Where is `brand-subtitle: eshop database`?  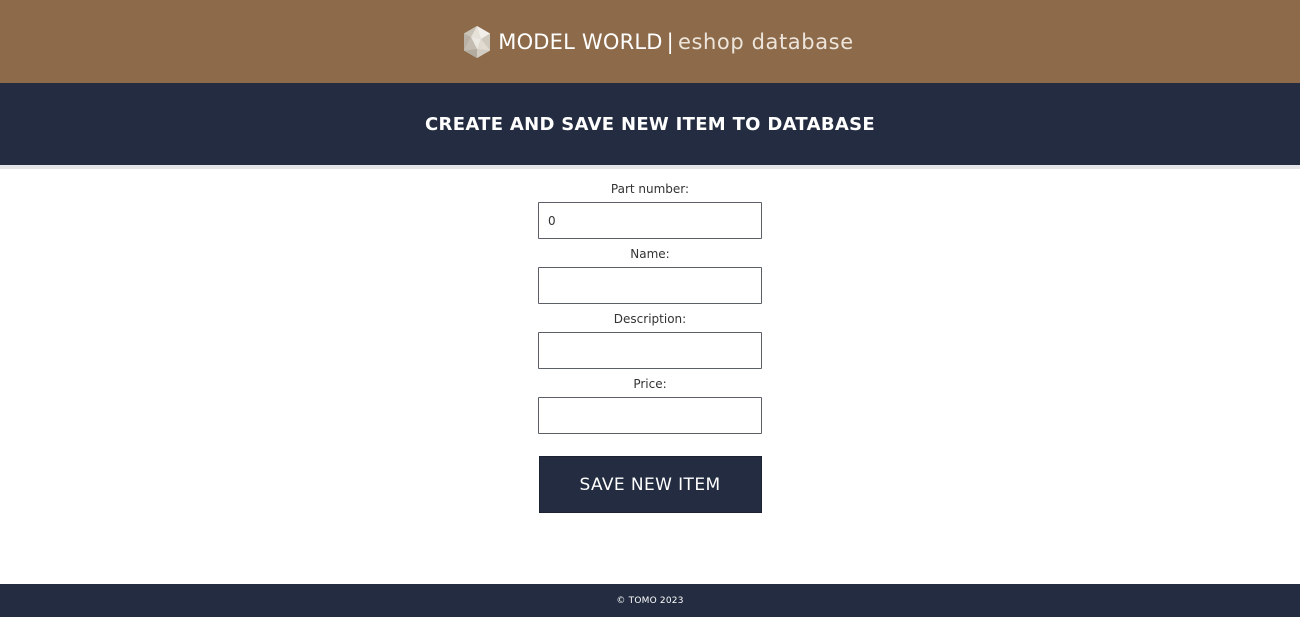
brand-subtitle: eshop database is located at coordinates (765, 41).